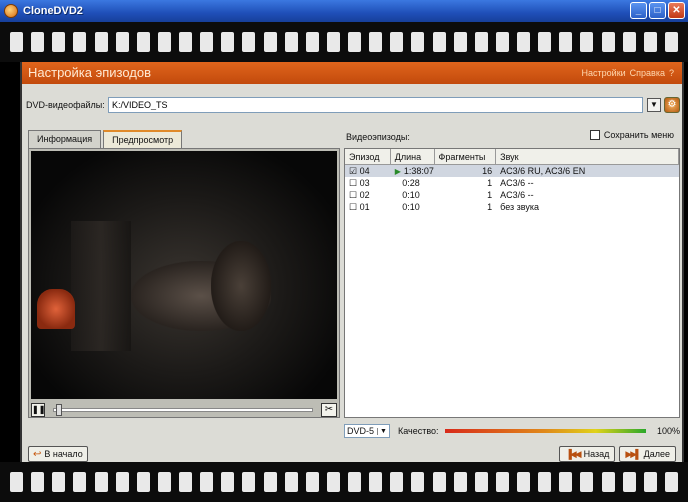 The height and width of the screenshot is (502, 688). I want to click on table-row: ☐ 01 0:10 1 без звука, so click(512, 207).